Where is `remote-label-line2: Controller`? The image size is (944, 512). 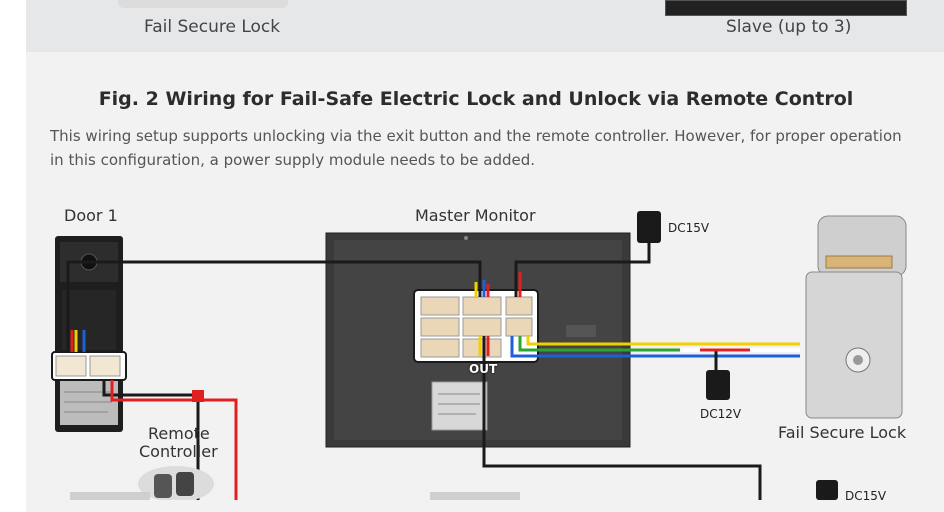 remote-label-line2: Controller is located at coordinates (178, 451).